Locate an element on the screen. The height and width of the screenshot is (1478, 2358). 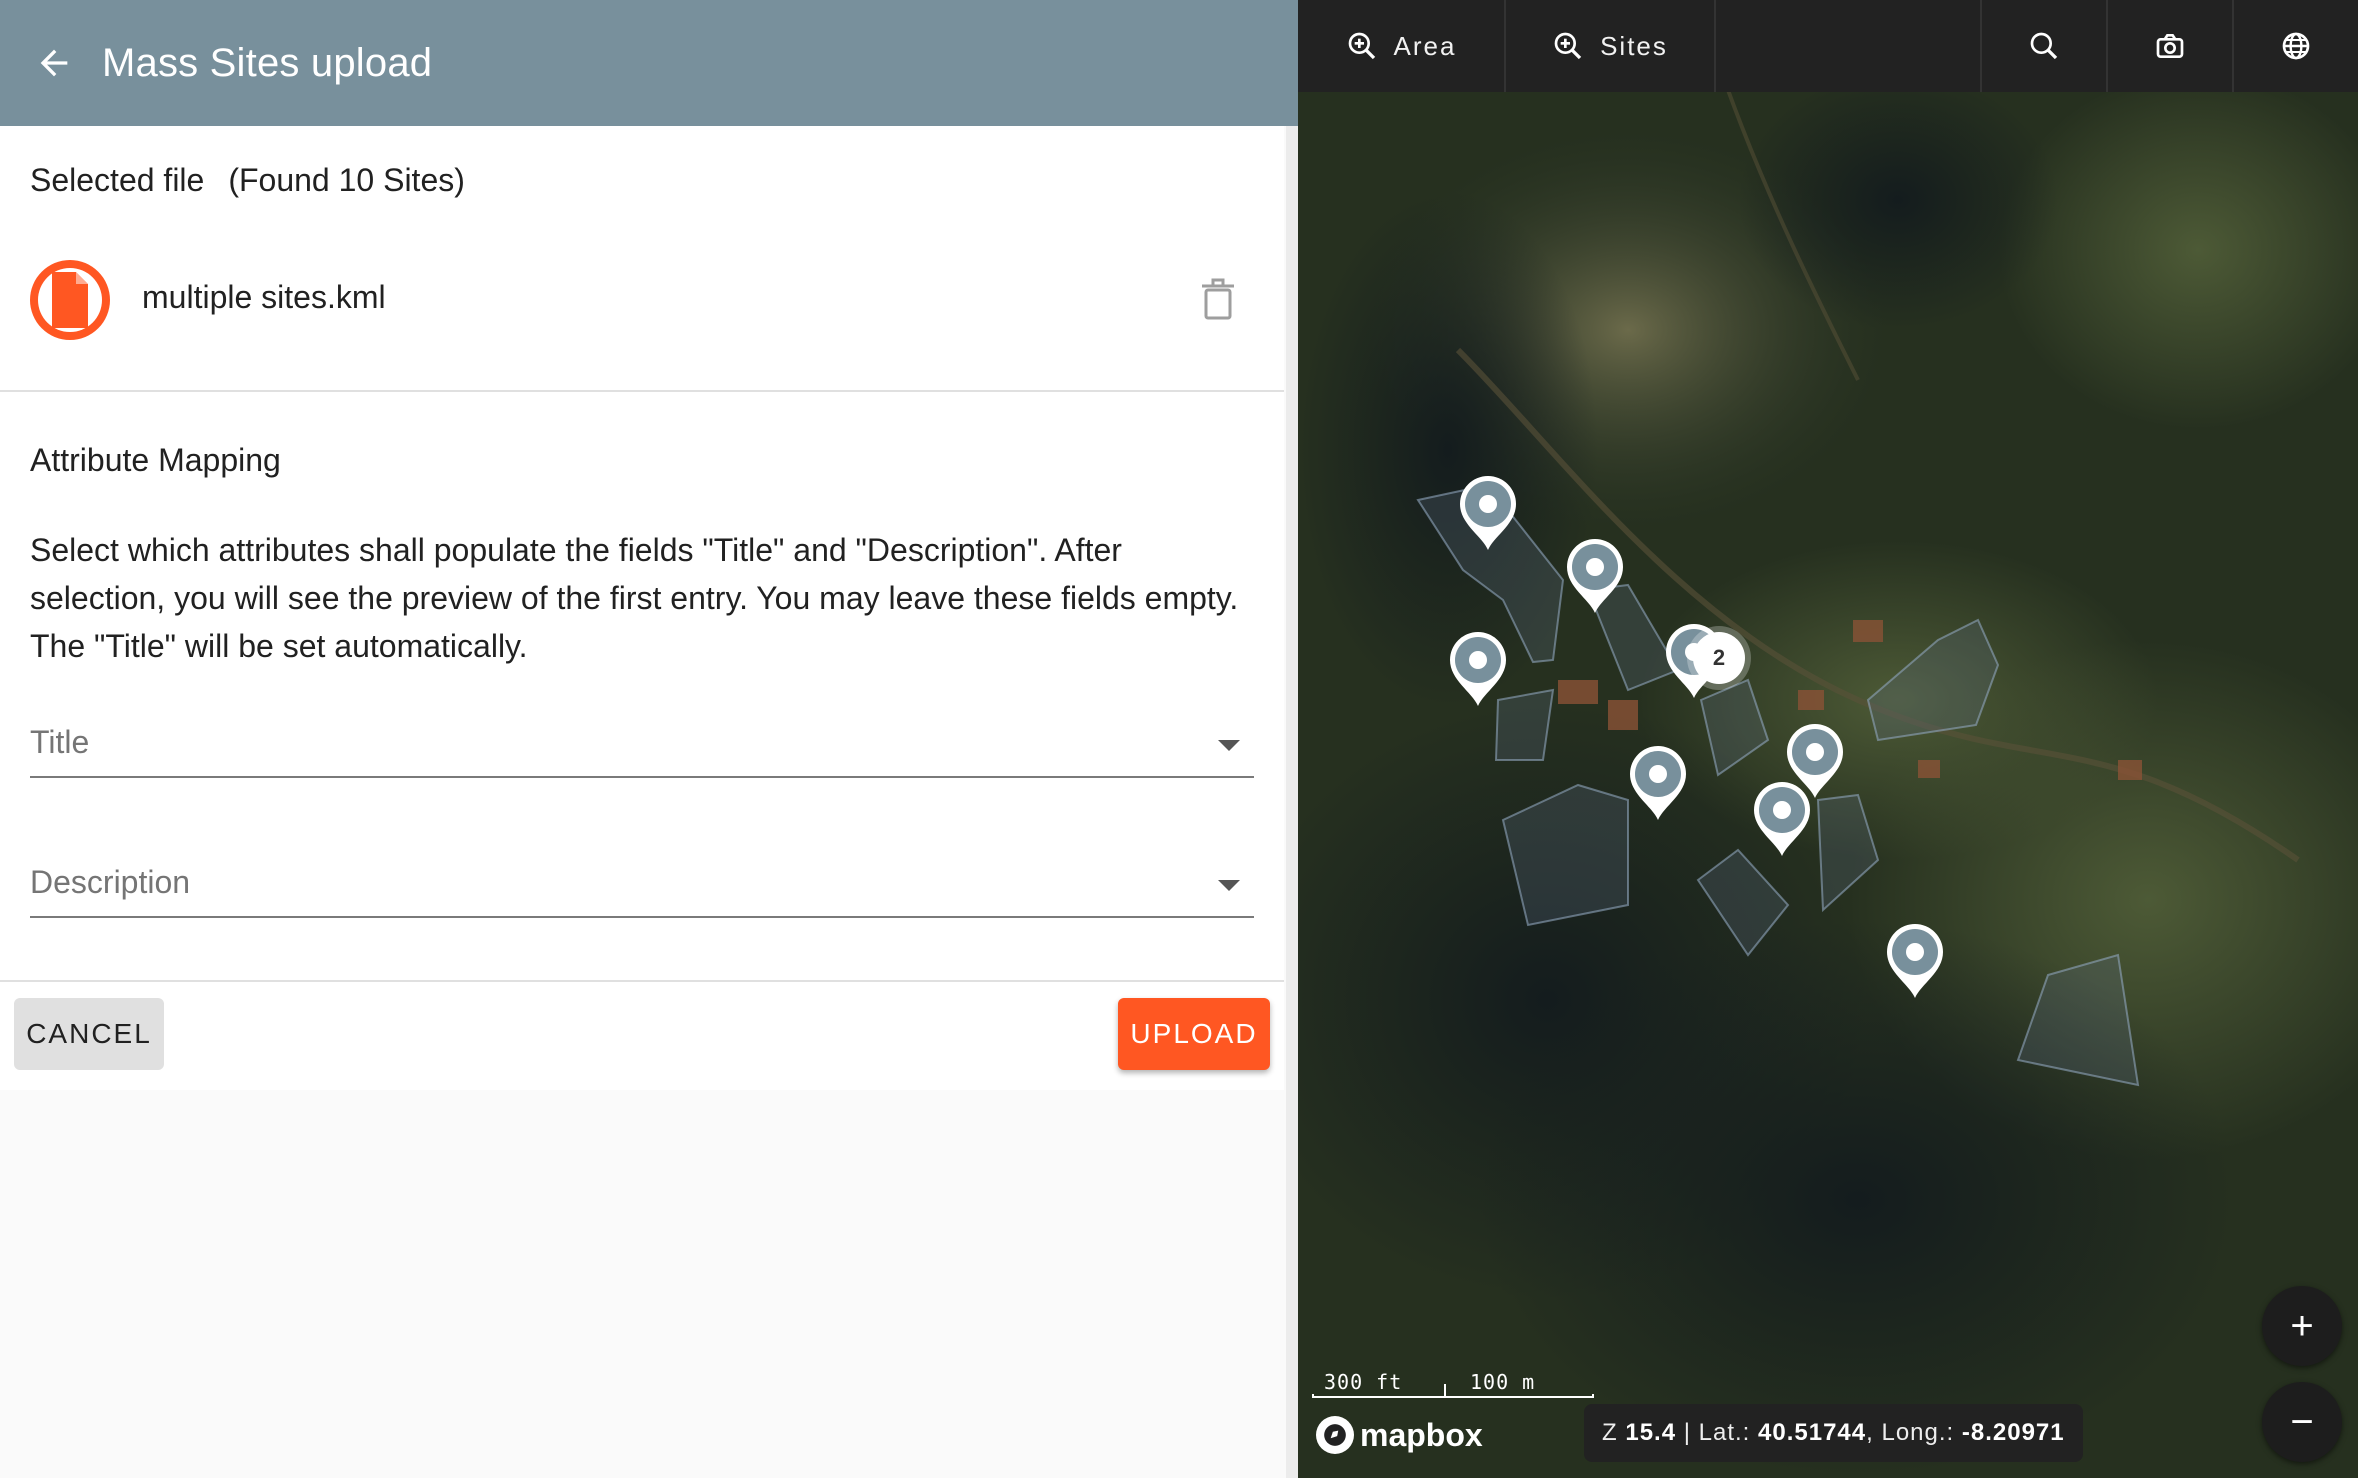
back-arrow-icon is located at coordinates (54, 63).